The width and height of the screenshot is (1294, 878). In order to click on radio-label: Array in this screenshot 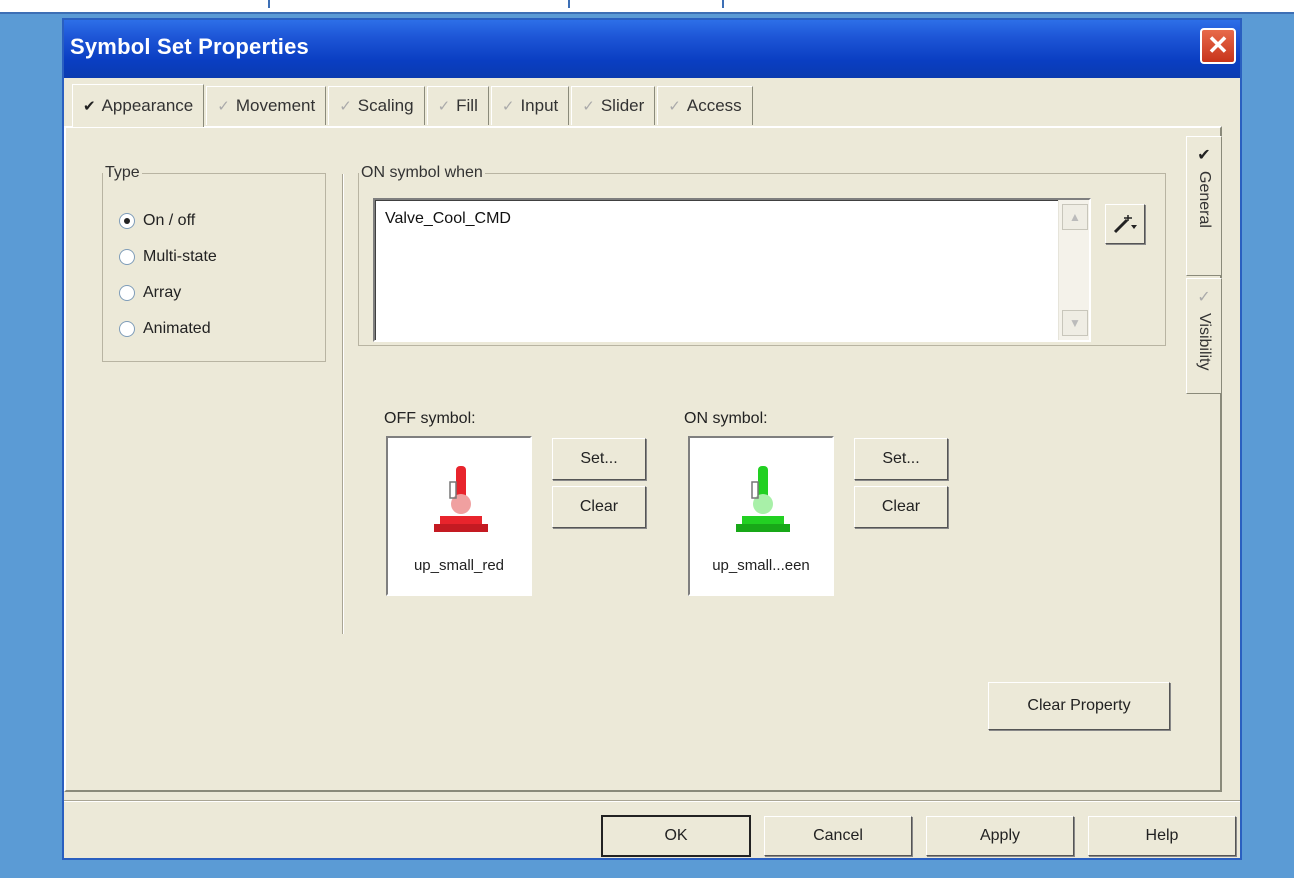, I will do `click(162, 292)`.